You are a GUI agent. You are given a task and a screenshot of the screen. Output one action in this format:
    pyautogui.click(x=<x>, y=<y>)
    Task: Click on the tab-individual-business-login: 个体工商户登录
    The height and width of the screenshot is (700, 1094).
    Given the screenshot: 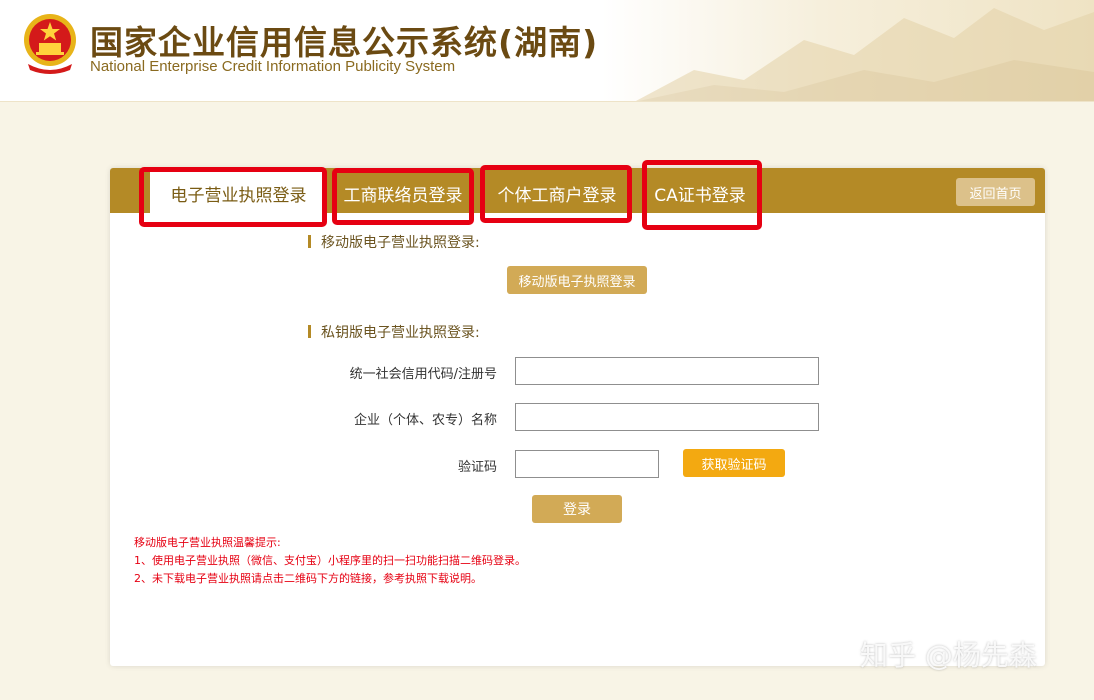 What is the action you would take?
    pyautogui.click(x=557, y=196)
    